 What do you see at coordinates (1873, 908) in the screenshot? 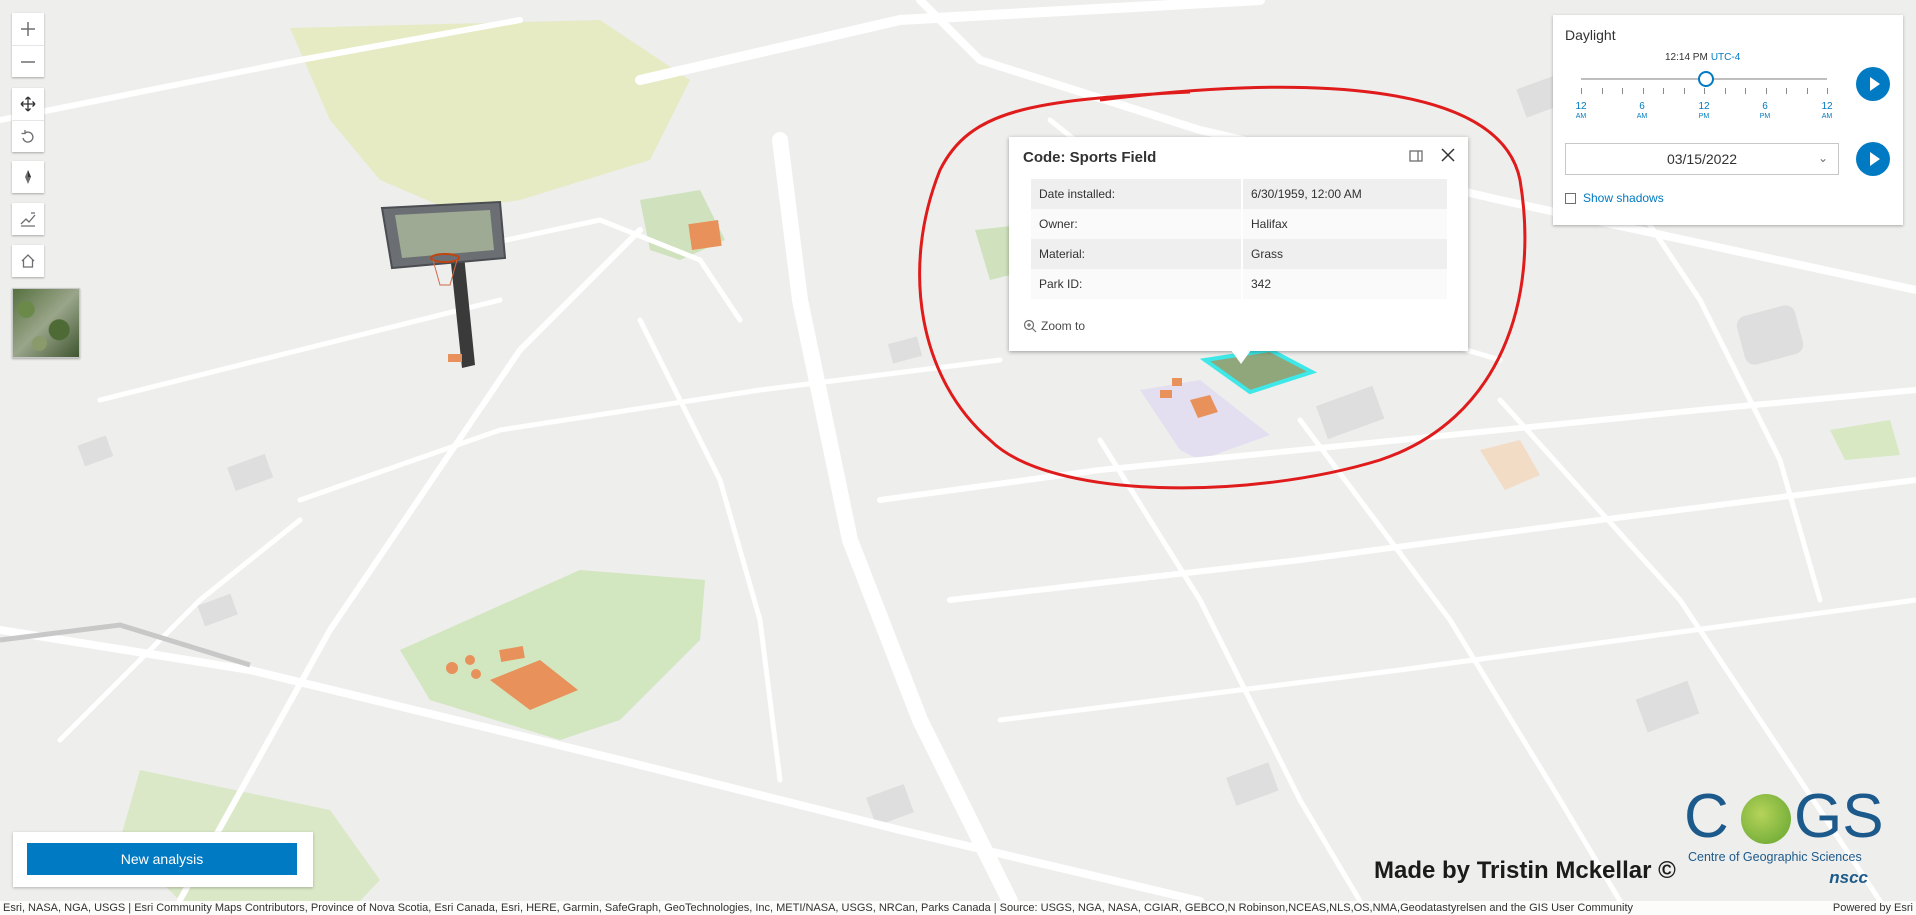
I see `powered-by-esri: Powered by Esri` at bounding box center [1873, 908].